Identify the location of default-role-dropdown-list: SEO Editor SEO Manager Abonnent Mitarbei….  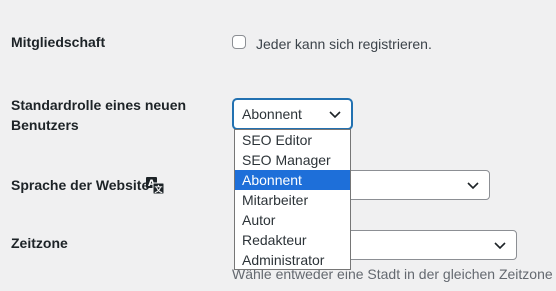
(292, 199).